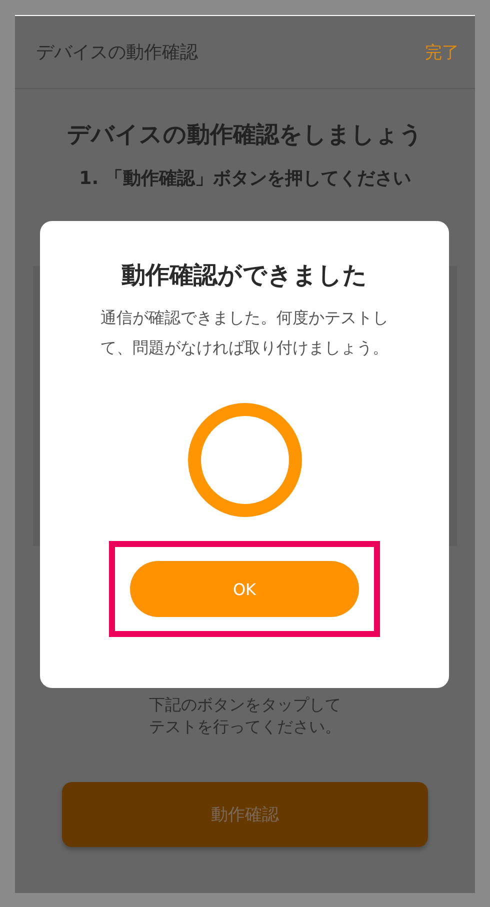  Describe the element at coordinates (245, 178) in the screenshot. I see `step-text: 1. 「動作確認」ボタンを押してください` at that location.